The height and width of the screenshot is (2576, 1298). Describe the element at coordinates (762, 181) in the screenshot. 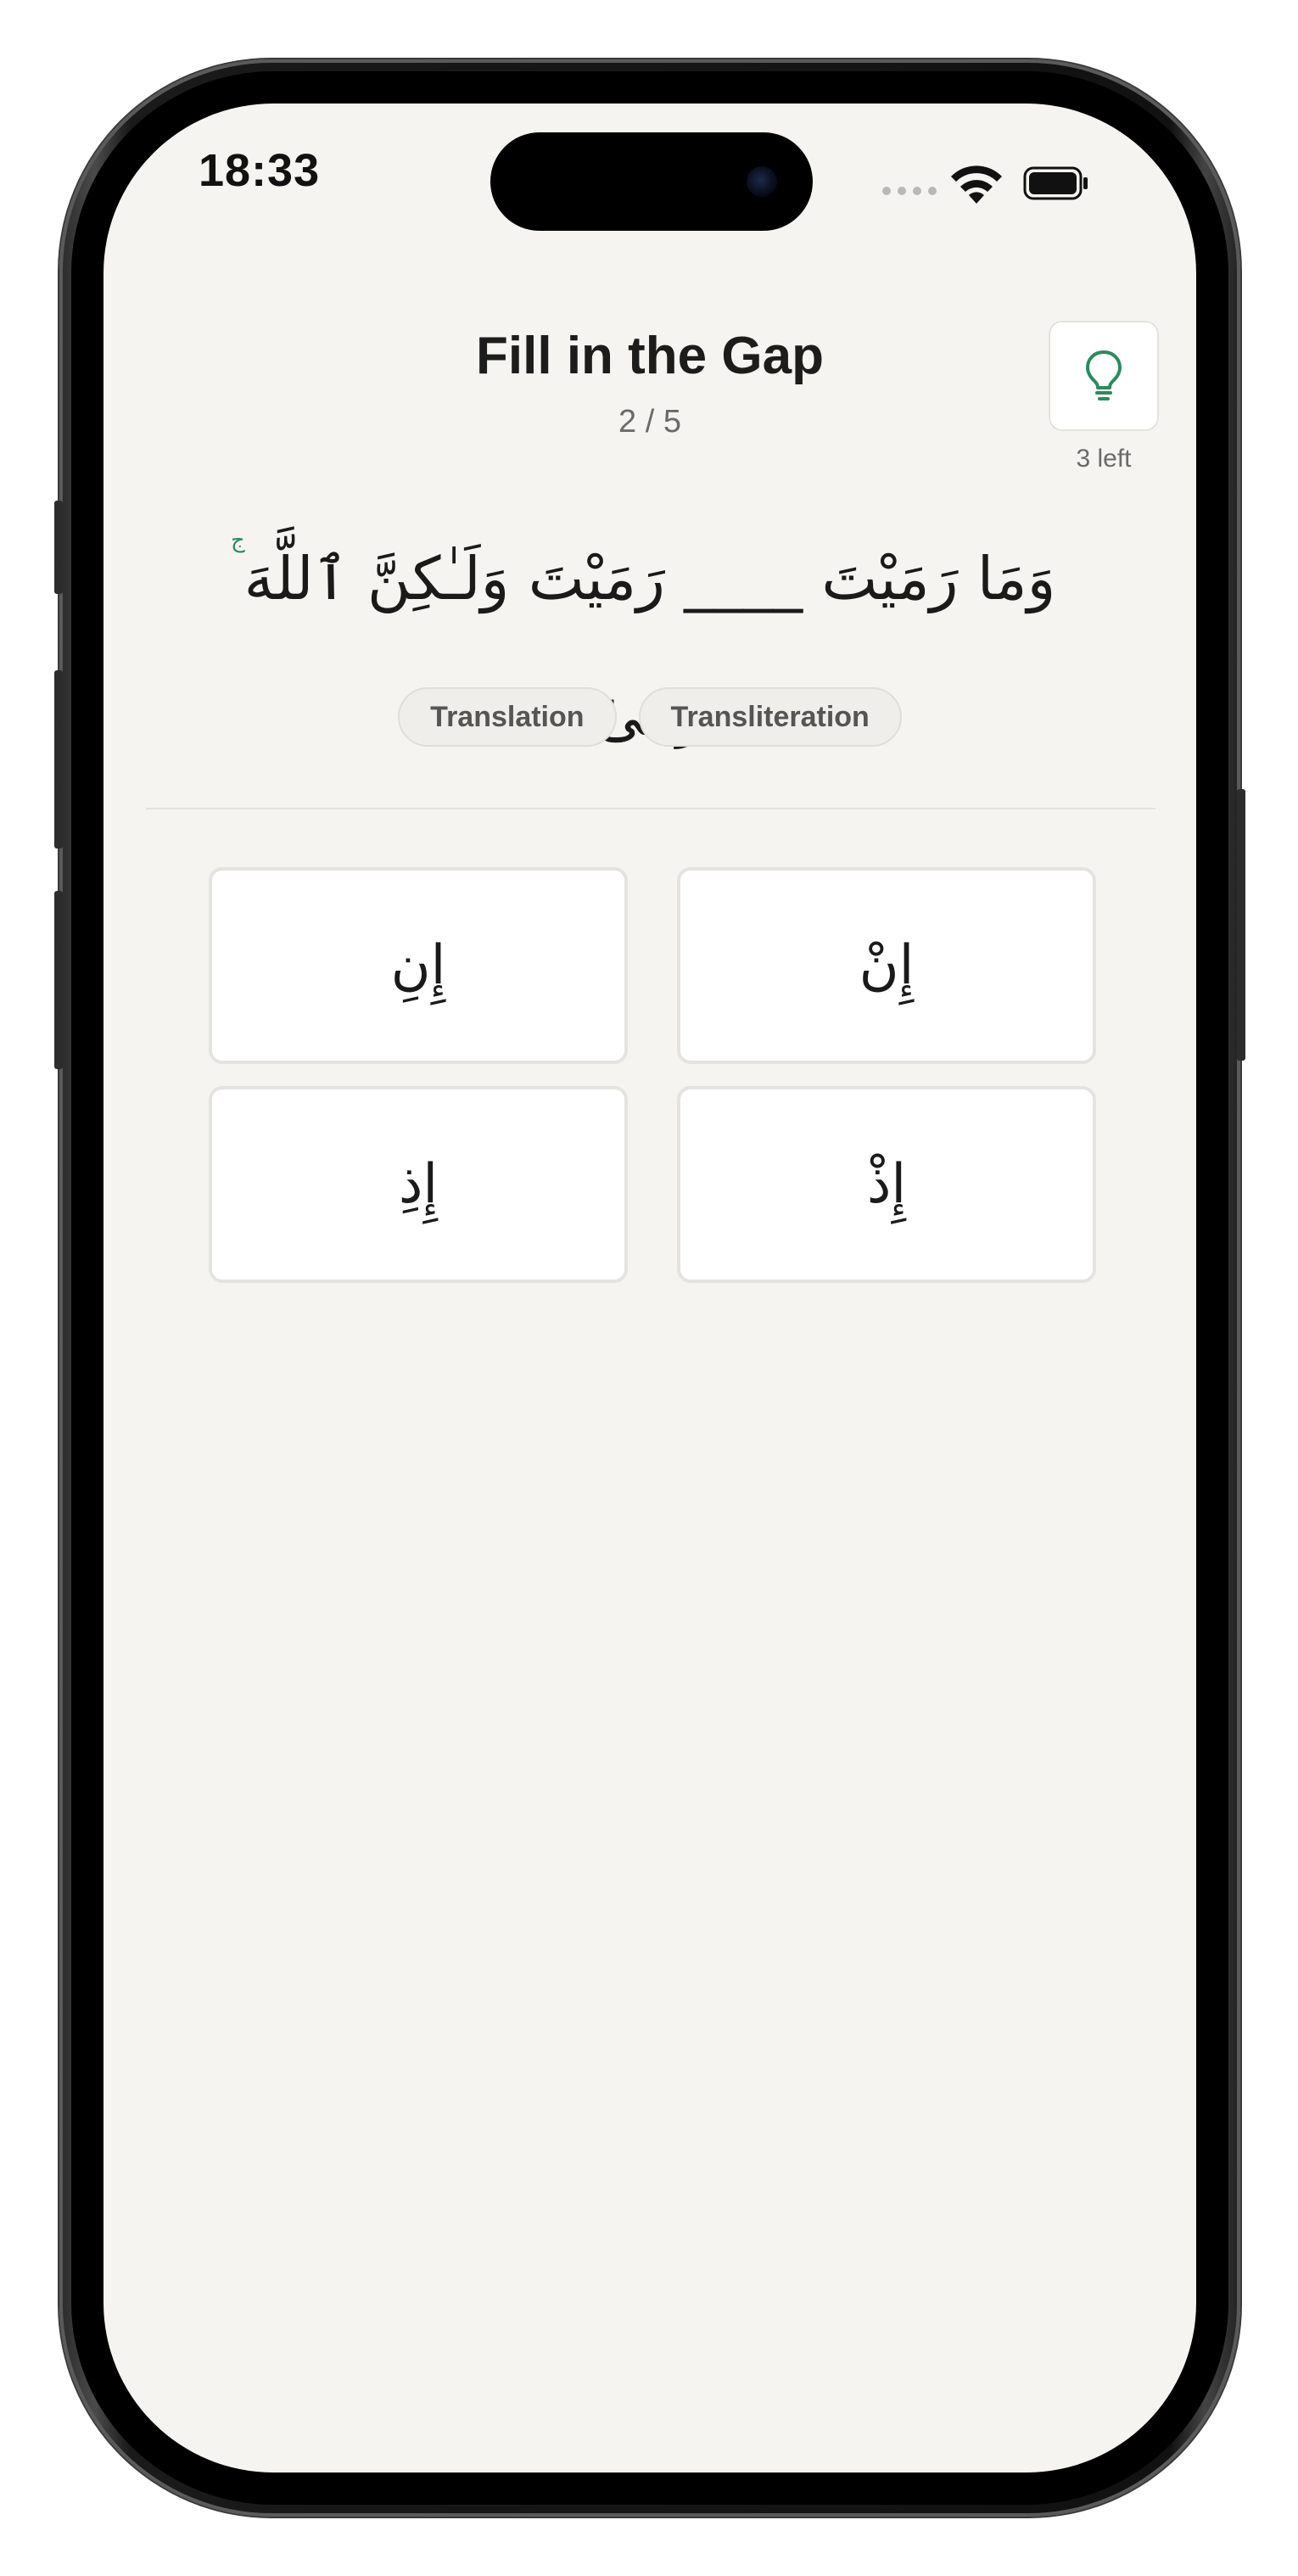

I see `front-camera-icon` at that location.